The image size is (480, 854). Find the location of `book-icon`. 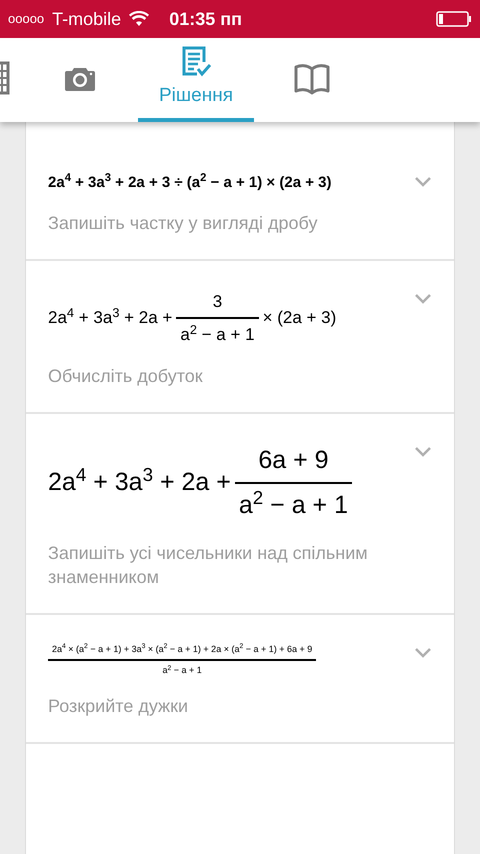

book-icon is located at coordinates (312, 78).